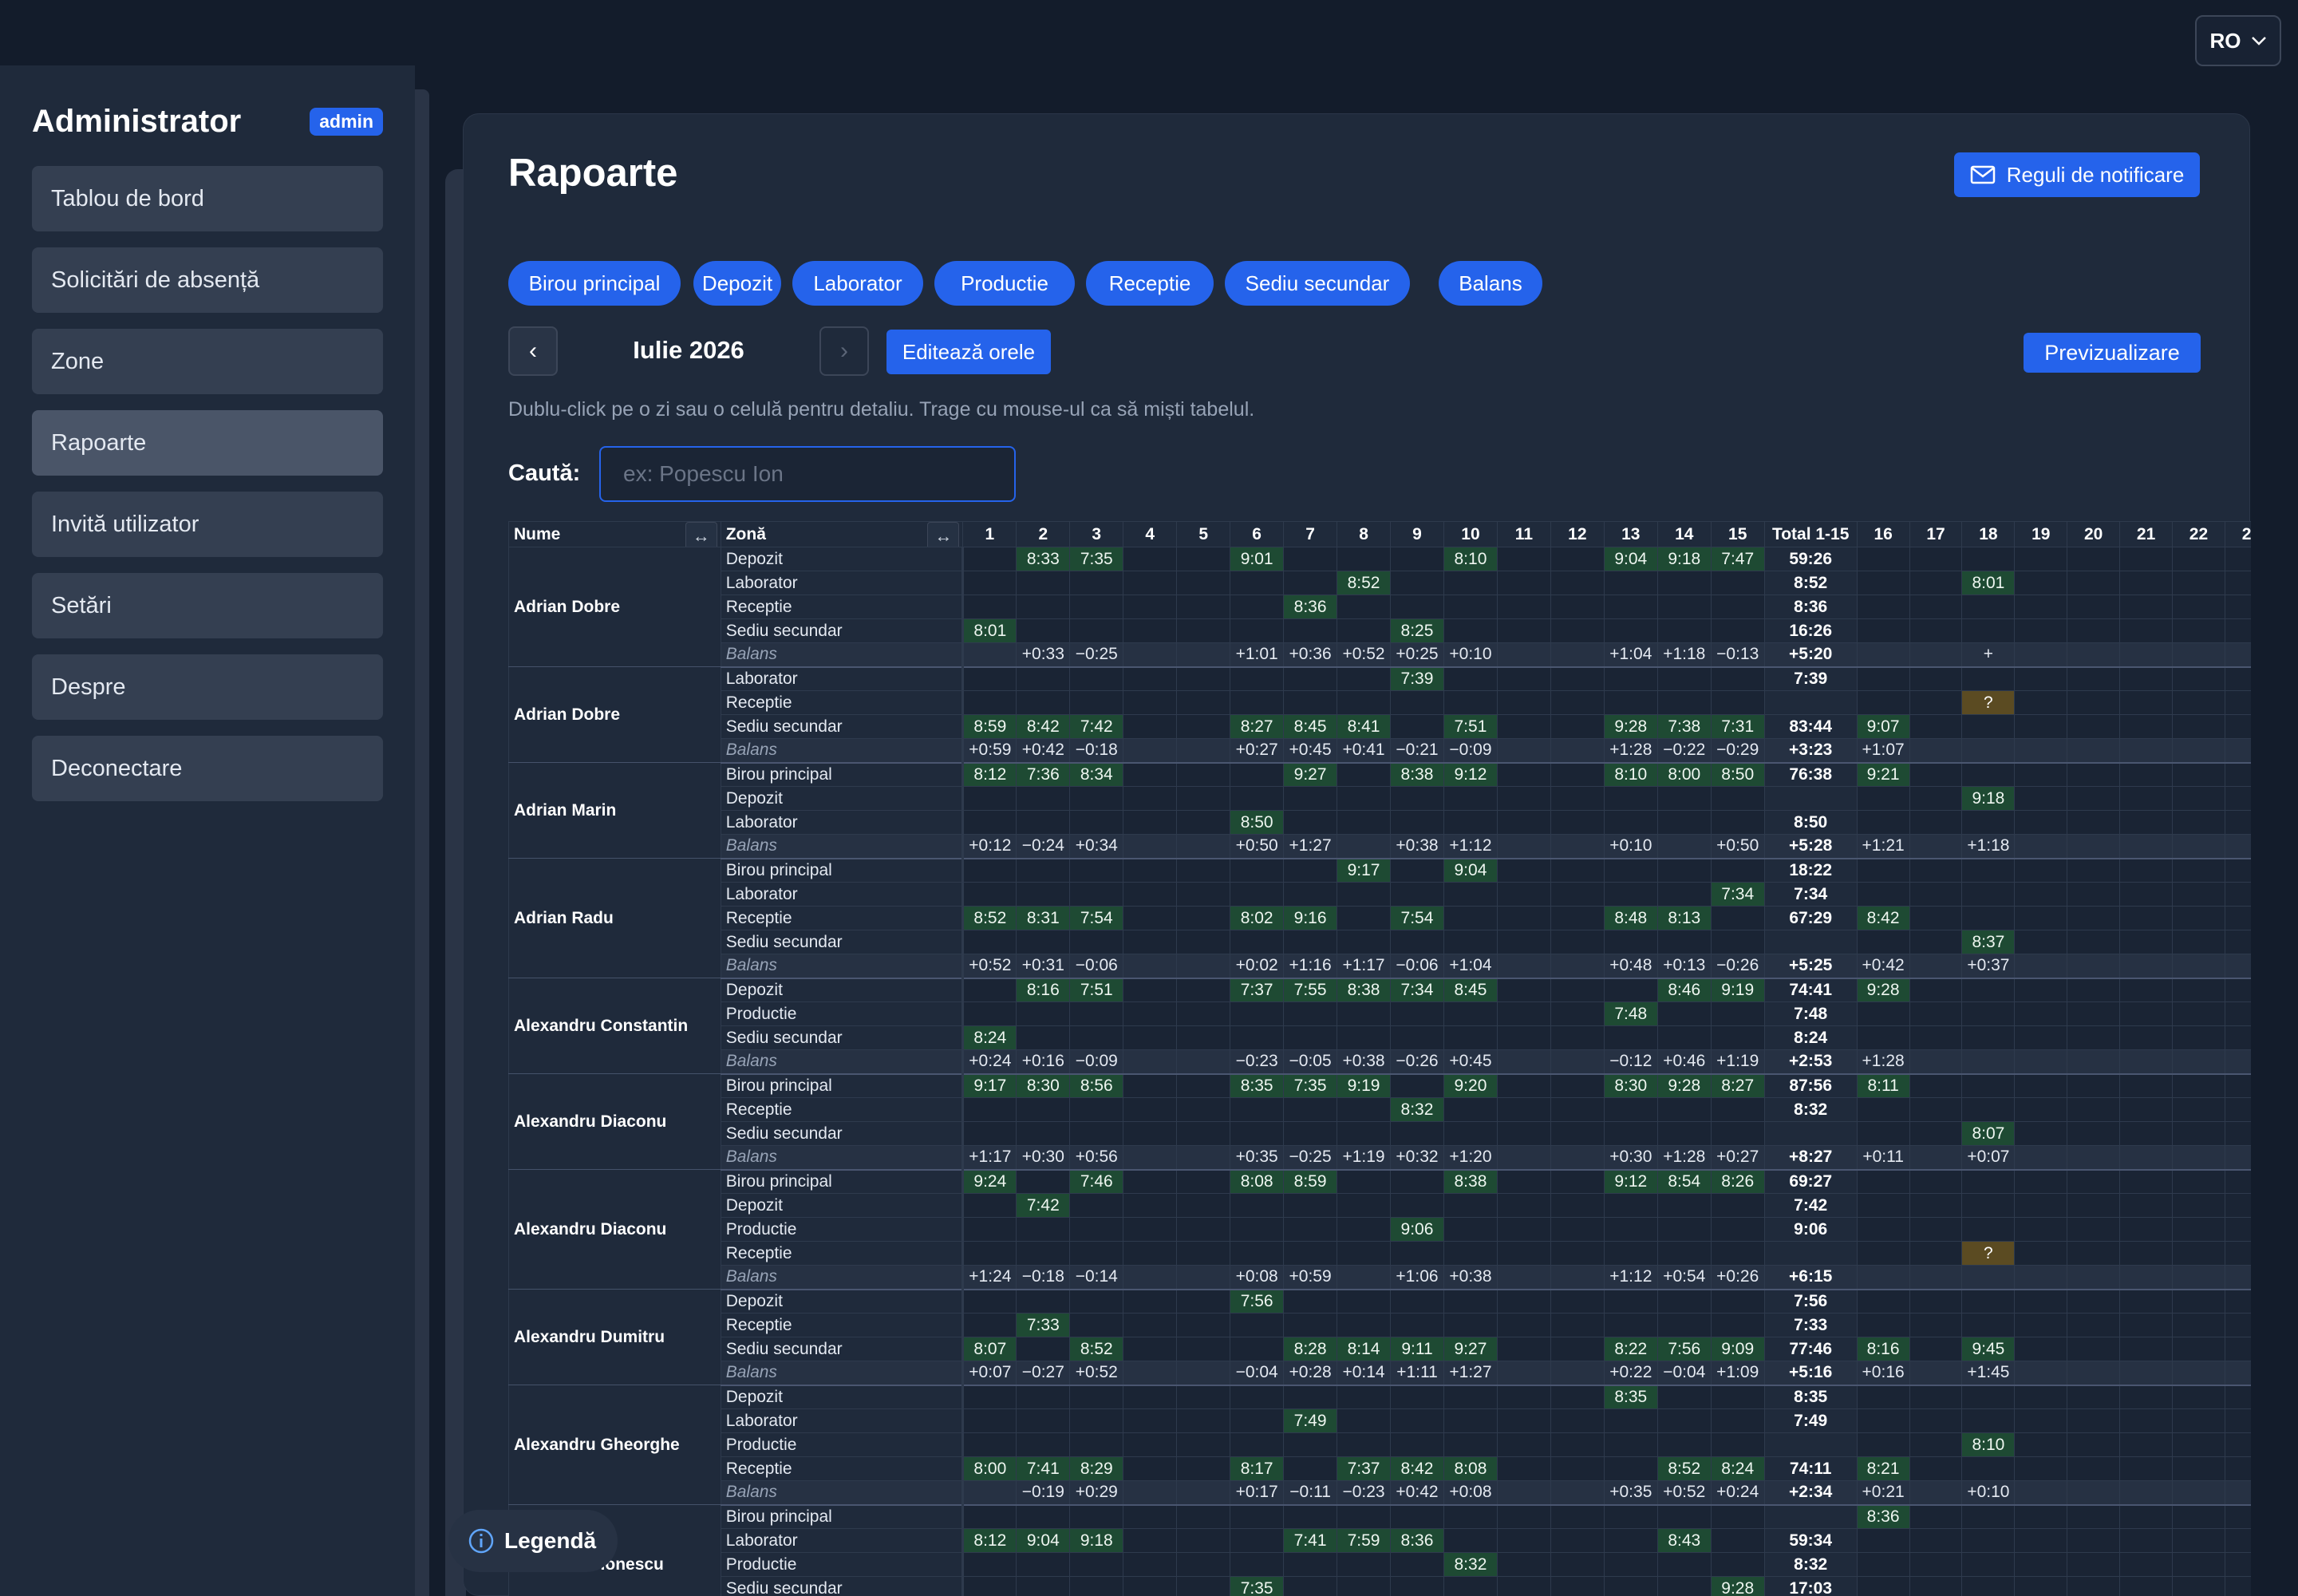 The height and width of the screenshot is (1596, 2298). Describe the element at coordinates (969, 352) in the screenshot. I see `edit-hours-button: Editează orele` at that location.